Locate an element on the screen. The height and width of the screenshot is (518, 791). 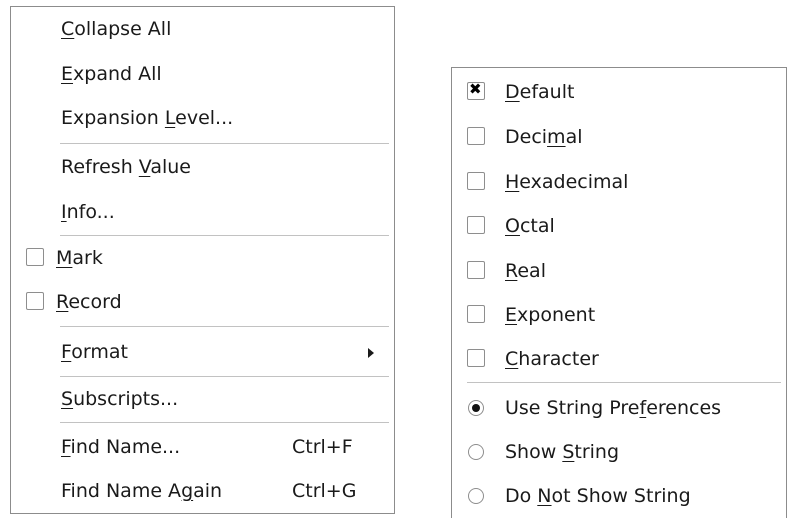
menu-item-expand-all: Expand All is located at coordinates (202, 74).